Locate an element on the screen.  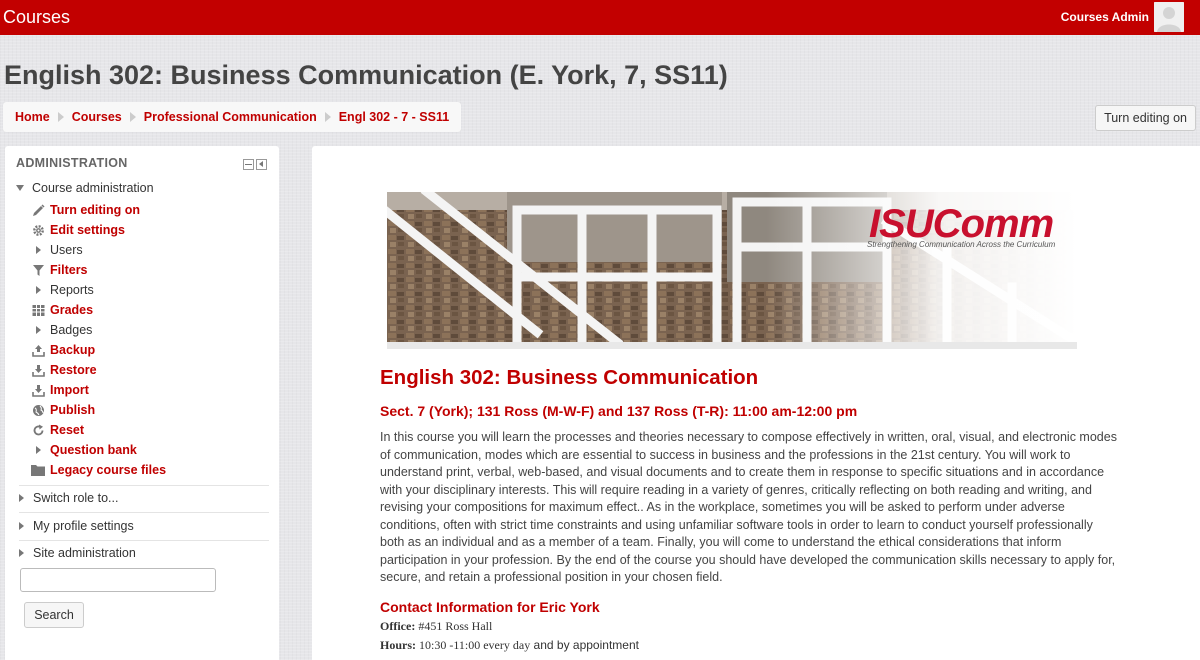
block-title: ADMINISTRATION is located at coordinates (72, 163).